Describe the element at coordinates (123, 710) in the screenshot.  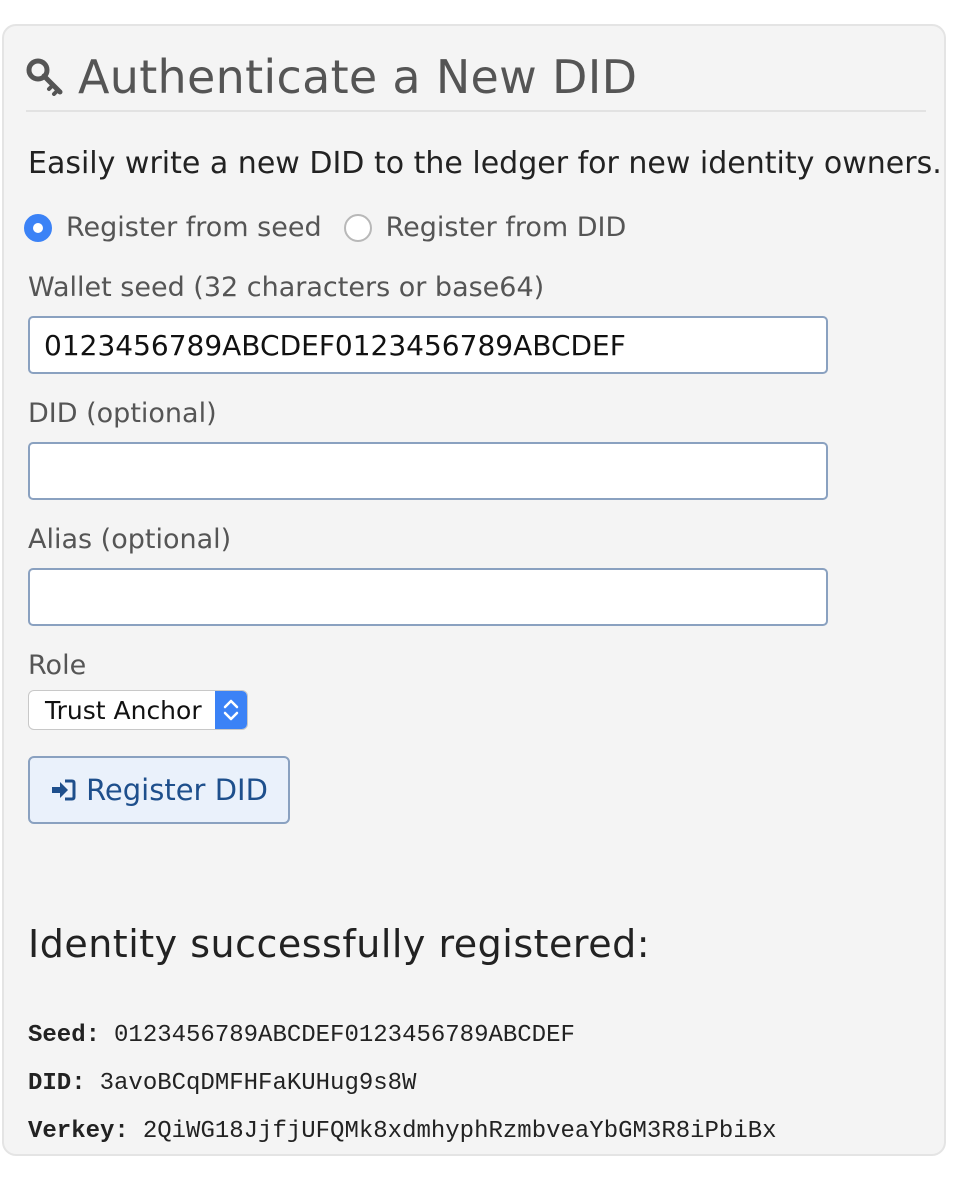
I see `role-select-value: Trust Anchor` at that location.